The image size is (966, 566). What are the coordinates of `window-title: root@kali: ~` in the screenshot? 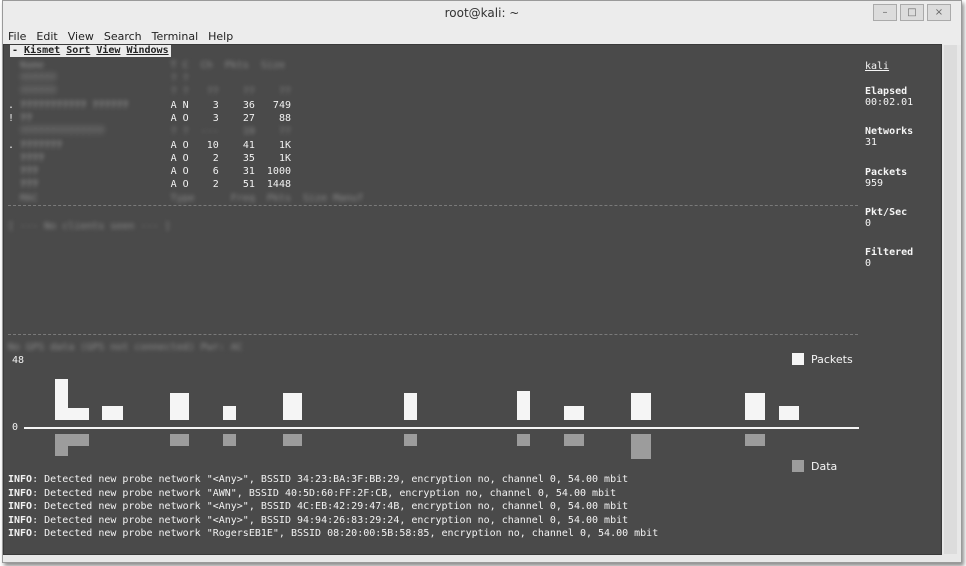 It's located at (482, 13).